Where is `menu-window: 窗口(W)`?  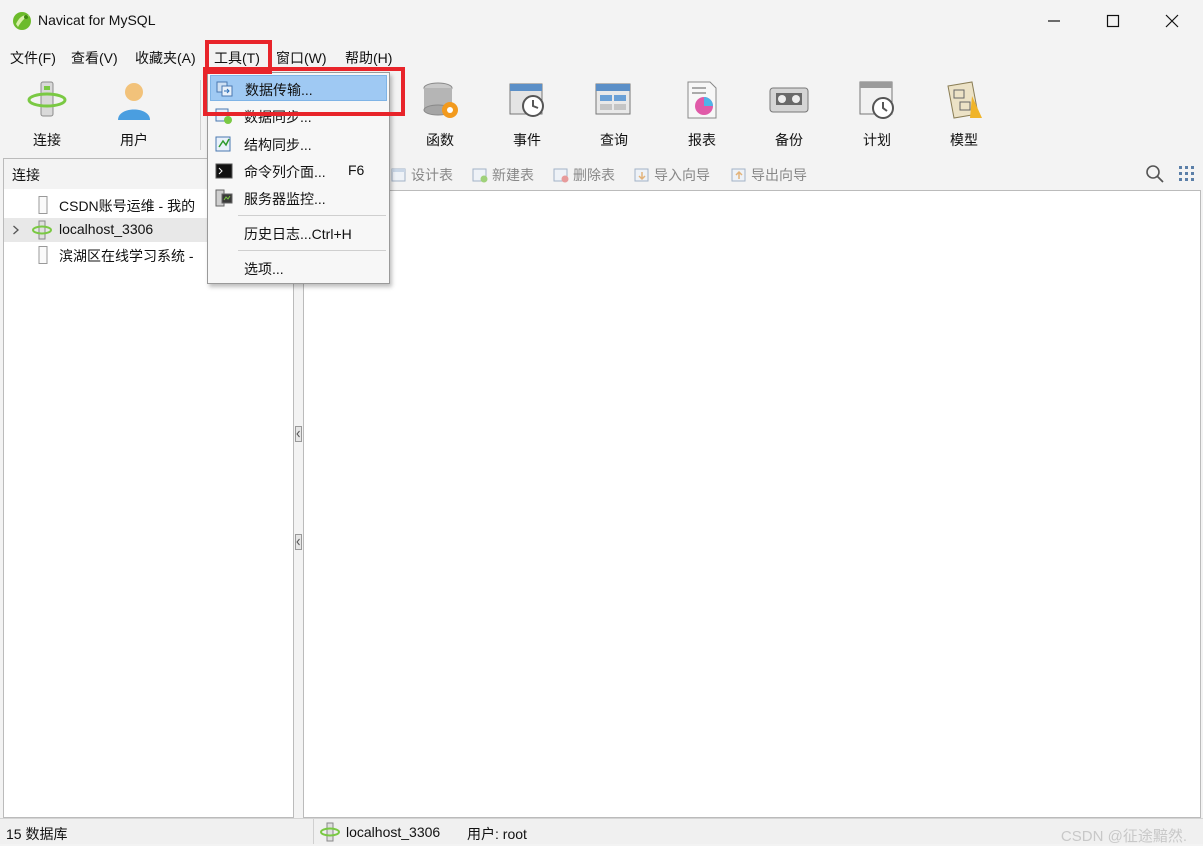 menu-window: 窗口(W) is located at coordinates (301, 58).